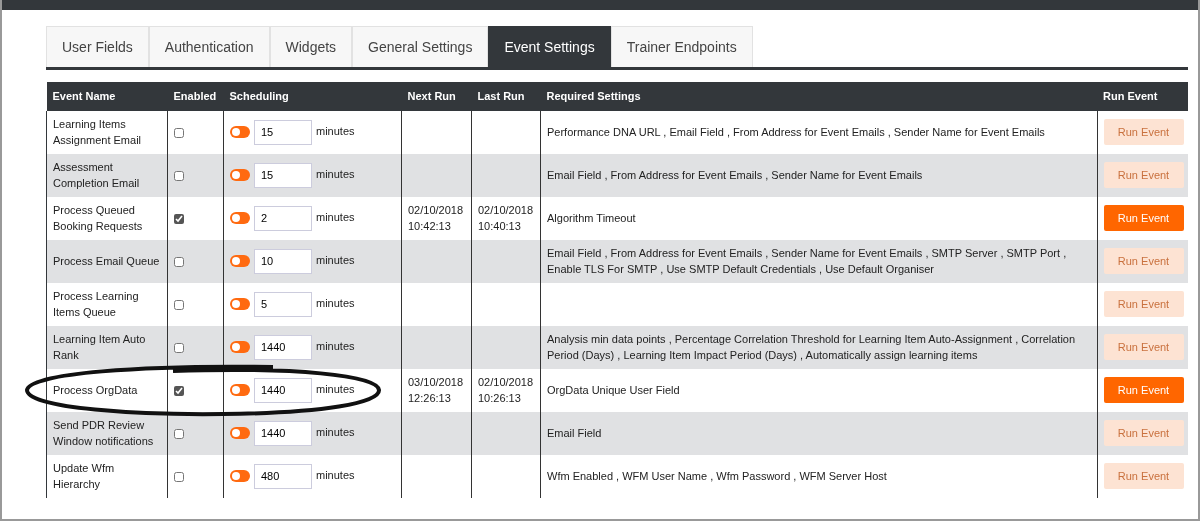 The image size is (1200, 521). What do you see at coordinates (436, 218) in the screenshot?
I see `next-run: 02/10/2018 10:42:13` at bounding box center [436, 218].